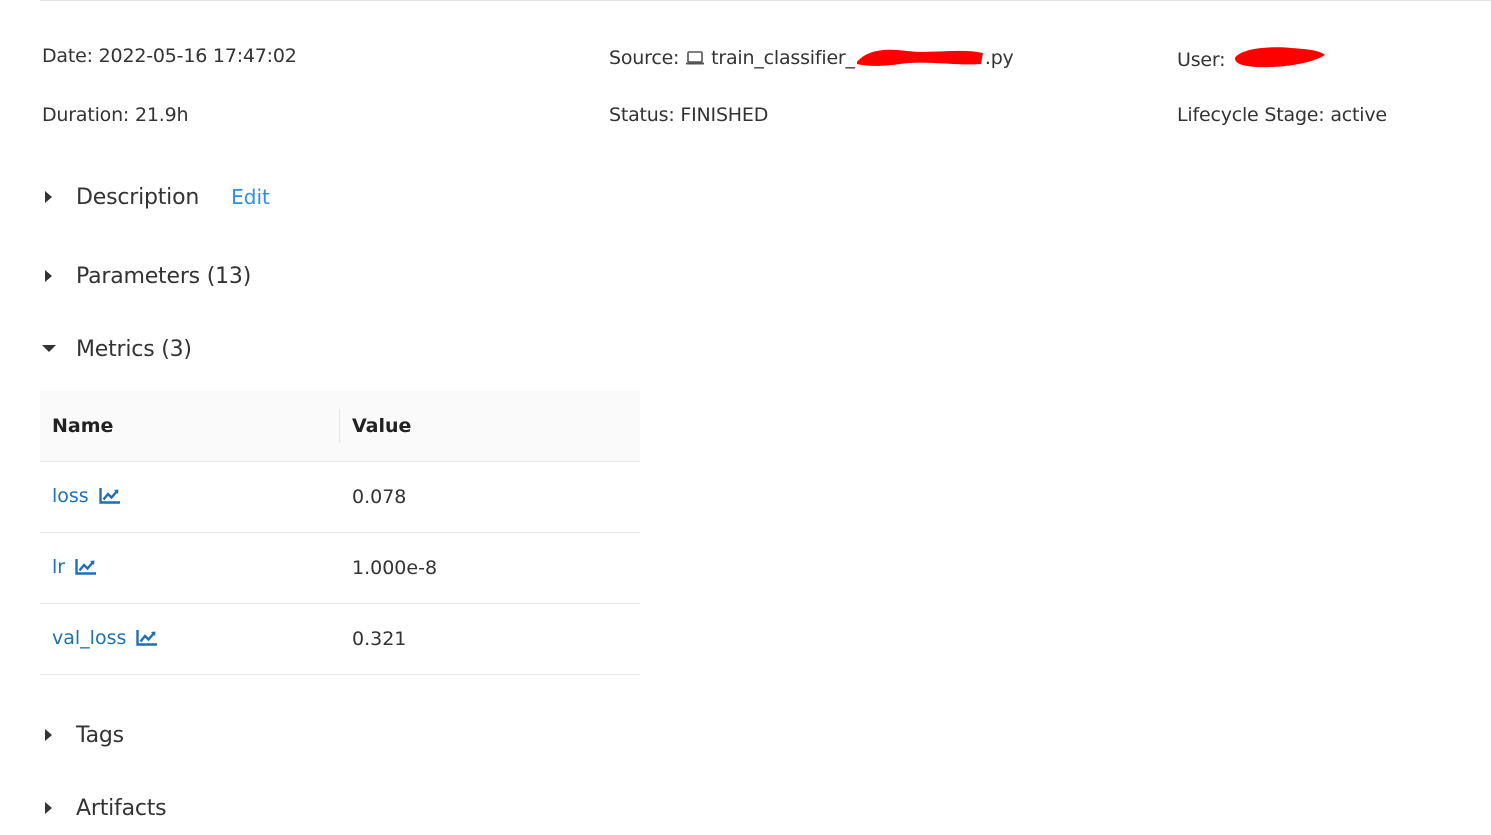 This screenshot has height=835, width=1491. I want to click on run-status: Status: FINISHED, so click(688, 115).